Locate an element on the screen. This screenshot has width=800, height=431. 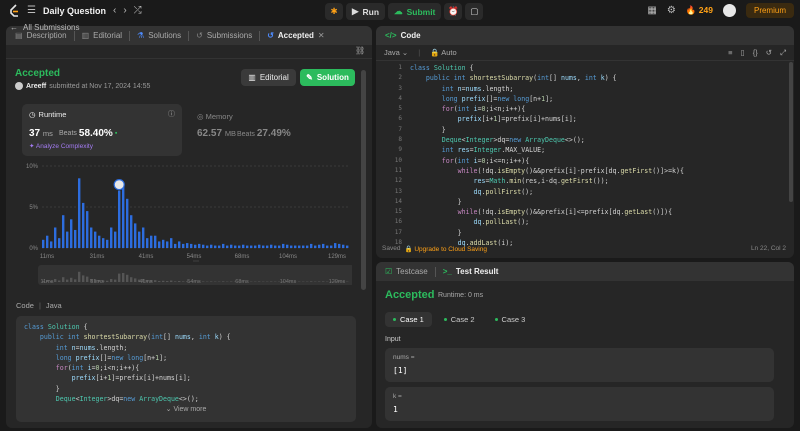
tab-editorial: ▥ Editorial is located at coordinates (102, 35).